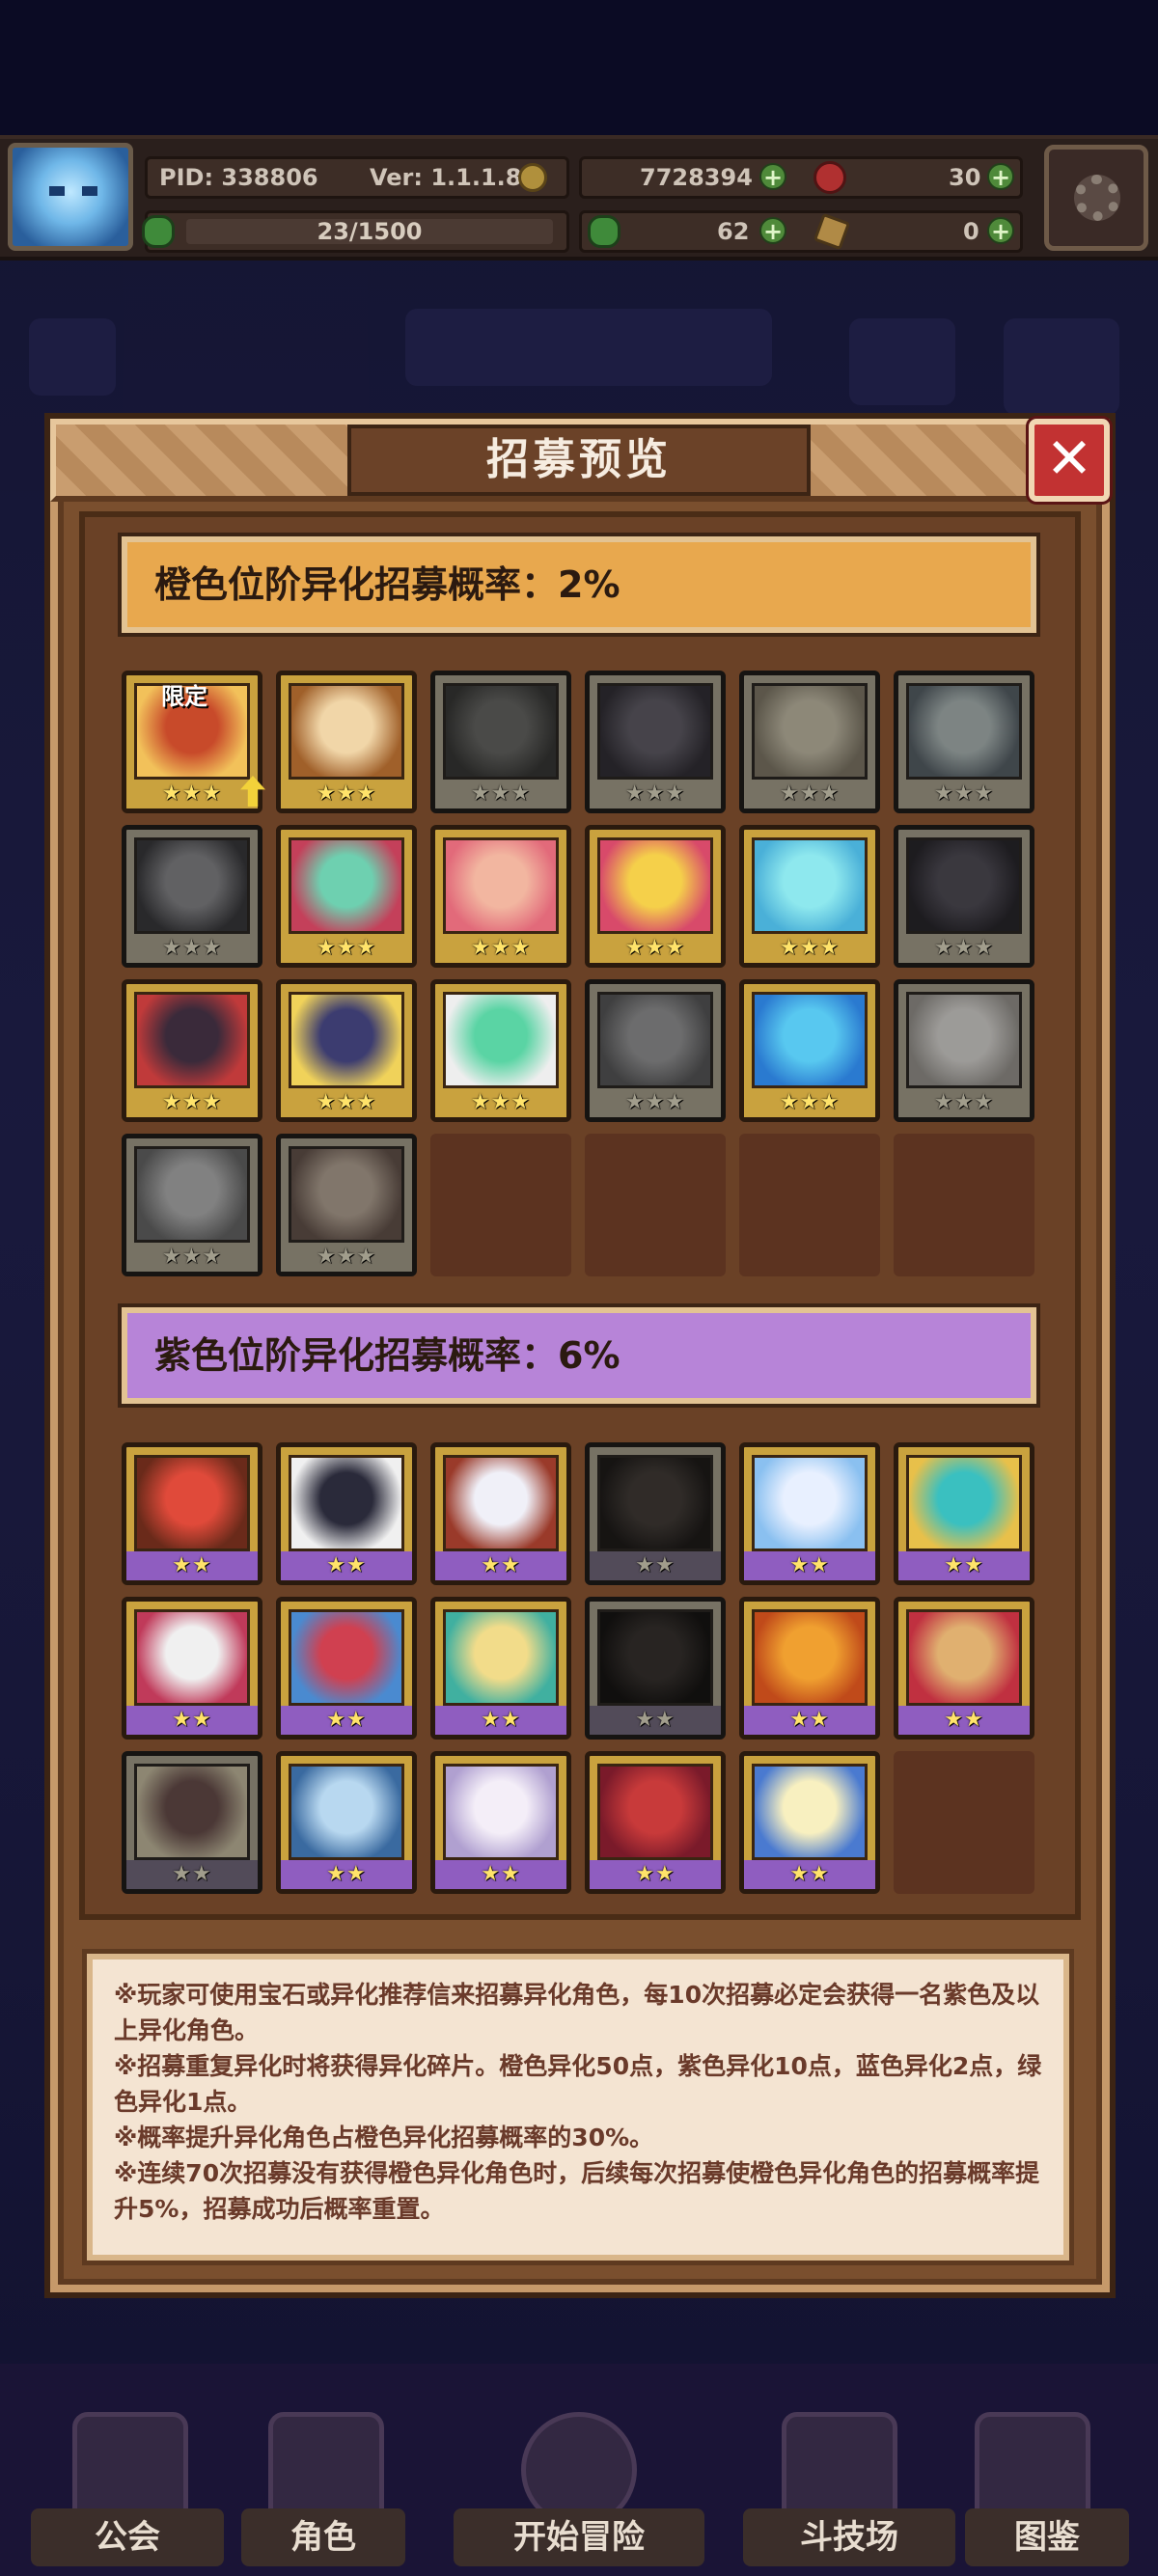  Describe the element at coordinates (1000, 231) in the screenshot. I see `add-key-icon: +` at that location.